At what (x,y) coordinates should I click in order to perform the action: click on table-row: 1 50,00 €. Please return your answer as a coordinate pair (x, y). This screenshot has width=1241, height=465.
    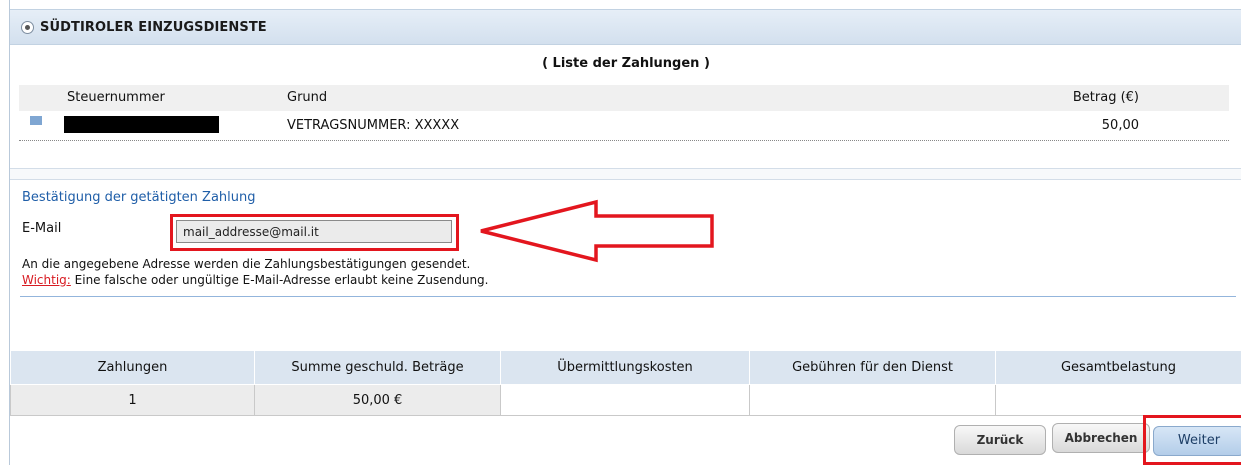
    Looking at the image, I should click on (625, 400).